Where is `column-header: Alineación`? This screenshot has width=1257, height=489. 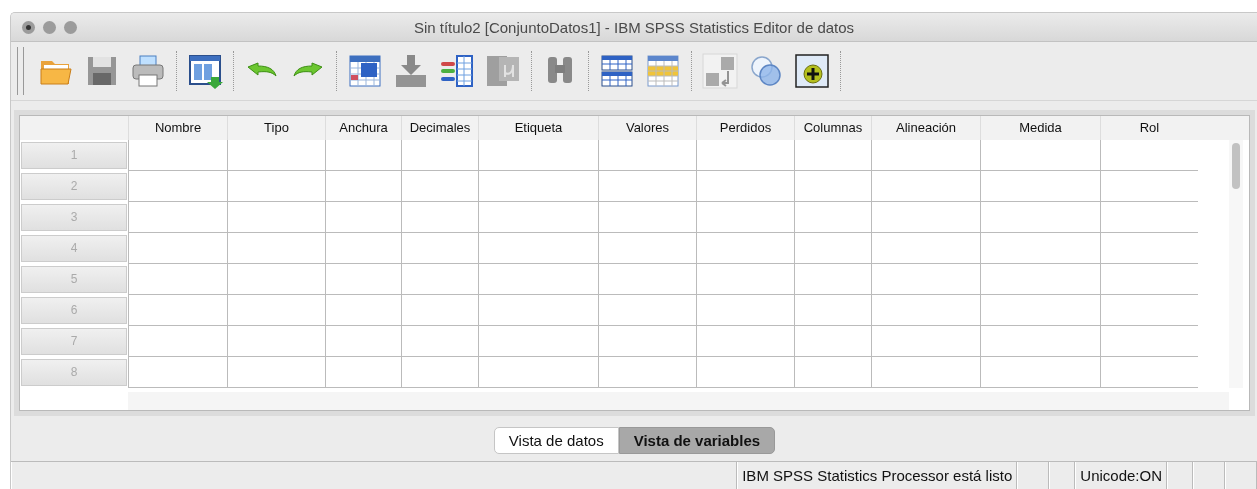
column-header: Alineación is located at coordinates (925, 127).